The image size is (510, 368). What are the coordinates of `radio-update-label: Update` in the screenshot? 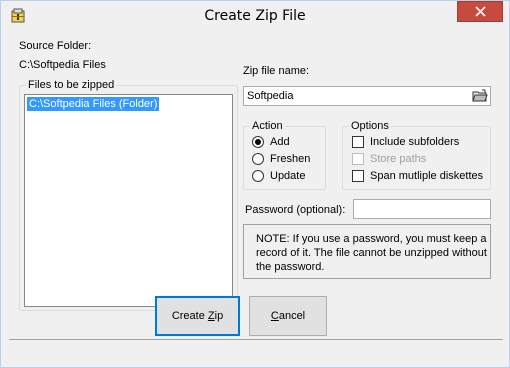 It's located at (288, 176).